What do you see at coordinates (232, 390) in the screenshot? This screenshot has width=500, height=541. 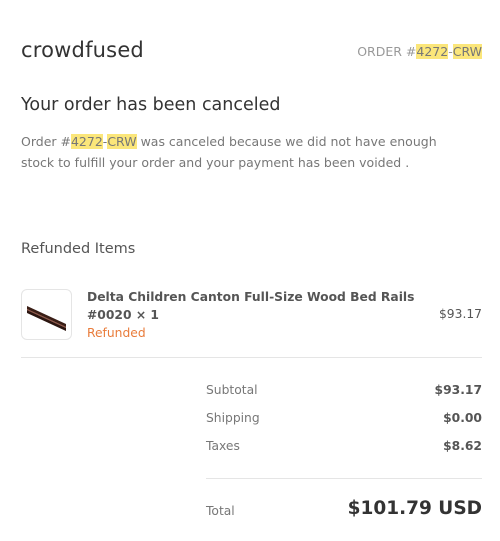 I see `subtotal-label: Subtotal` at bounding box center [232, 390].